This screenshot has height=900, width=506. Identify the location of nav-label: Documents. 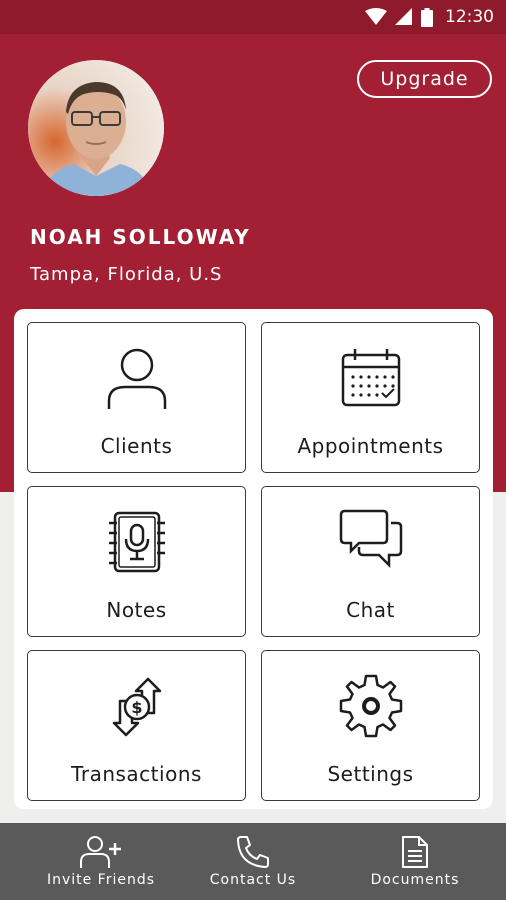
(415, 880).